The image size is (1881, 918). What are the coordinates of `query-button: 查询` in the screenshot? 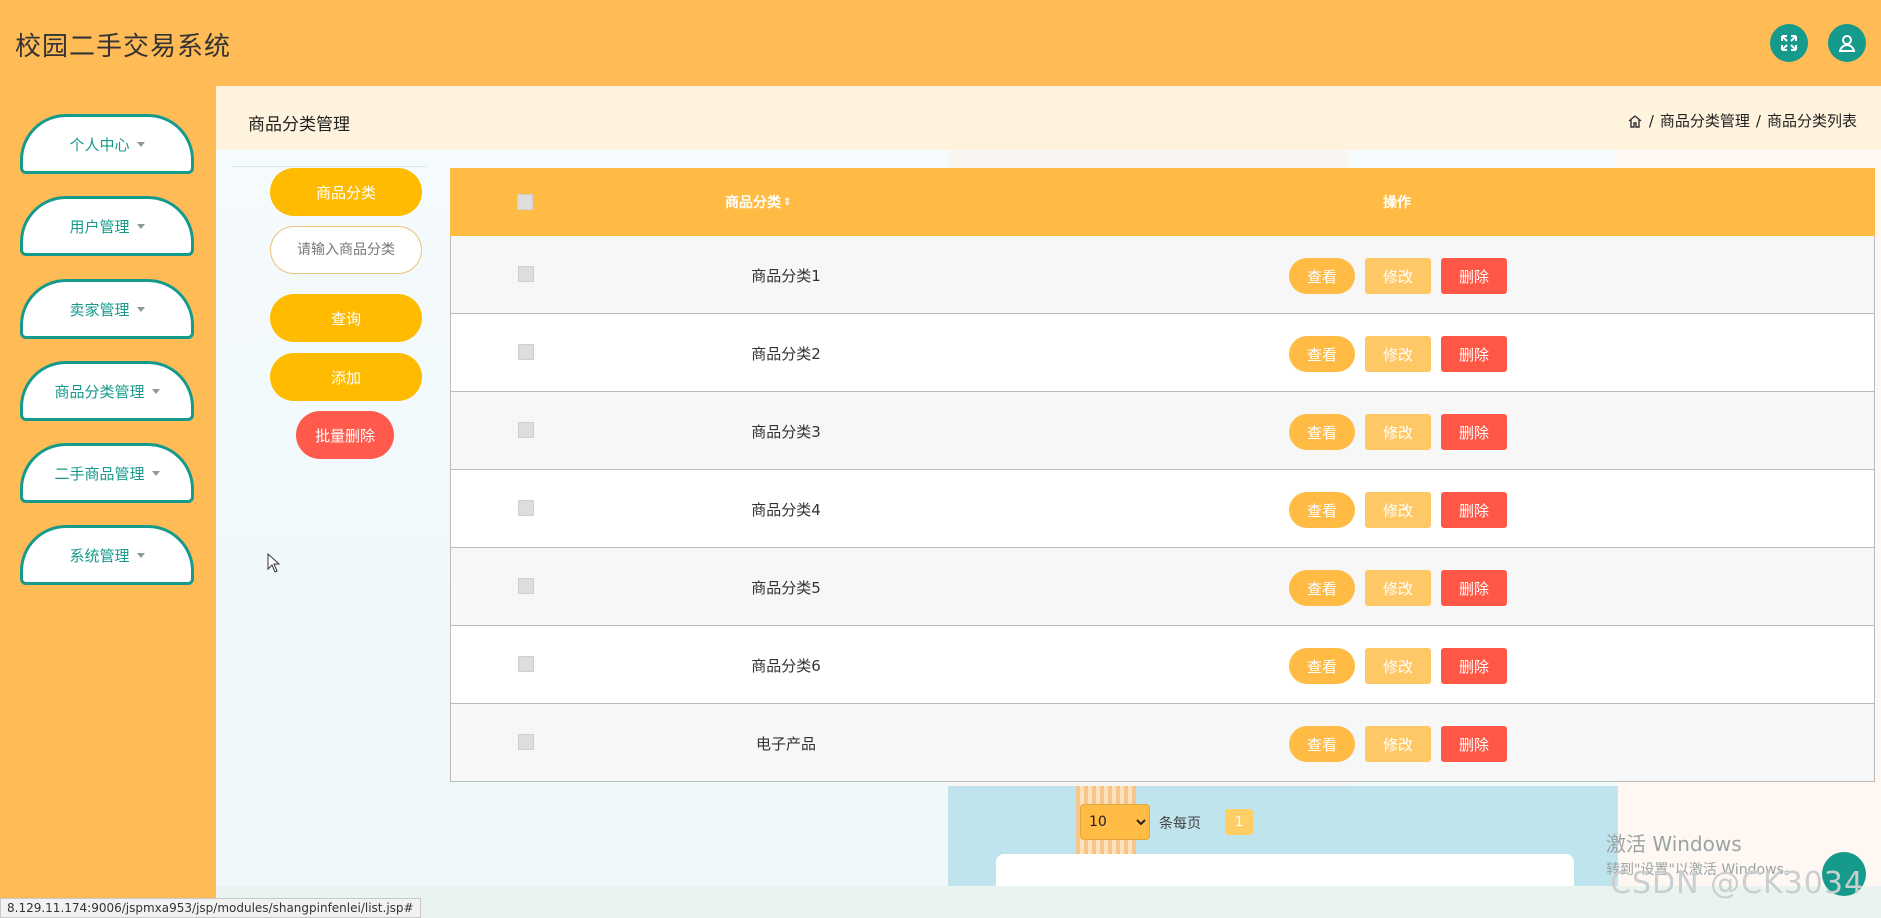 It's located at (346, 318).